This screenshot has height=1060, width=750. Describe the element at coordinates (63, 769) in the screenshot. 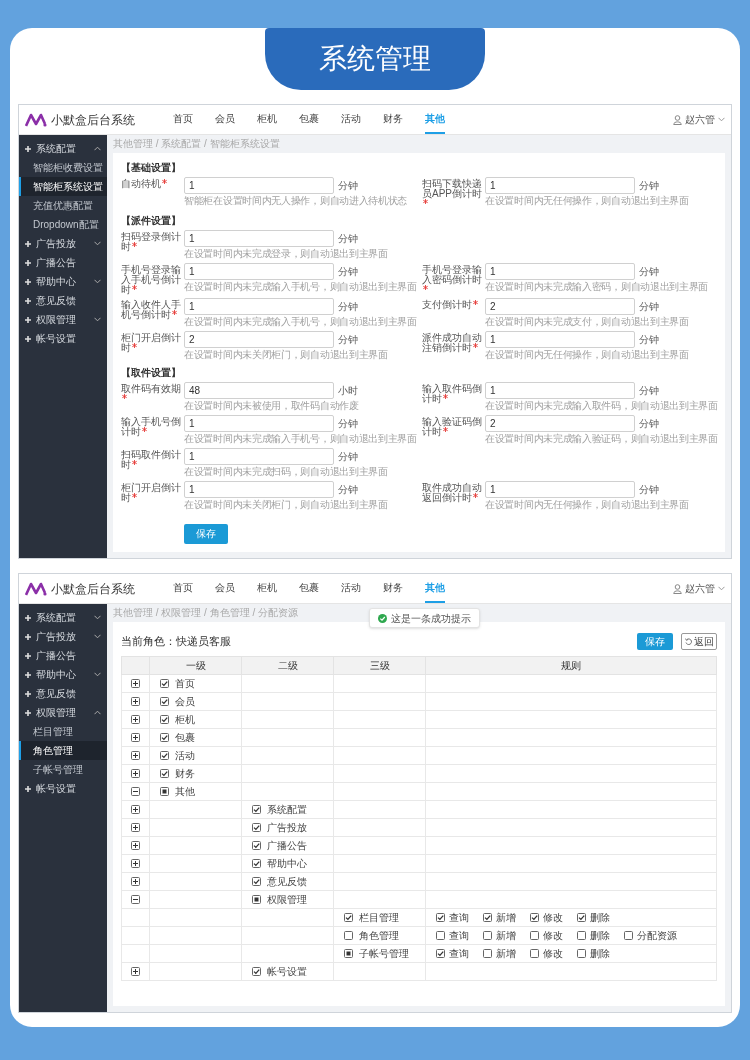

I see `sidebar-subitem: 子帐号管理` at that location.